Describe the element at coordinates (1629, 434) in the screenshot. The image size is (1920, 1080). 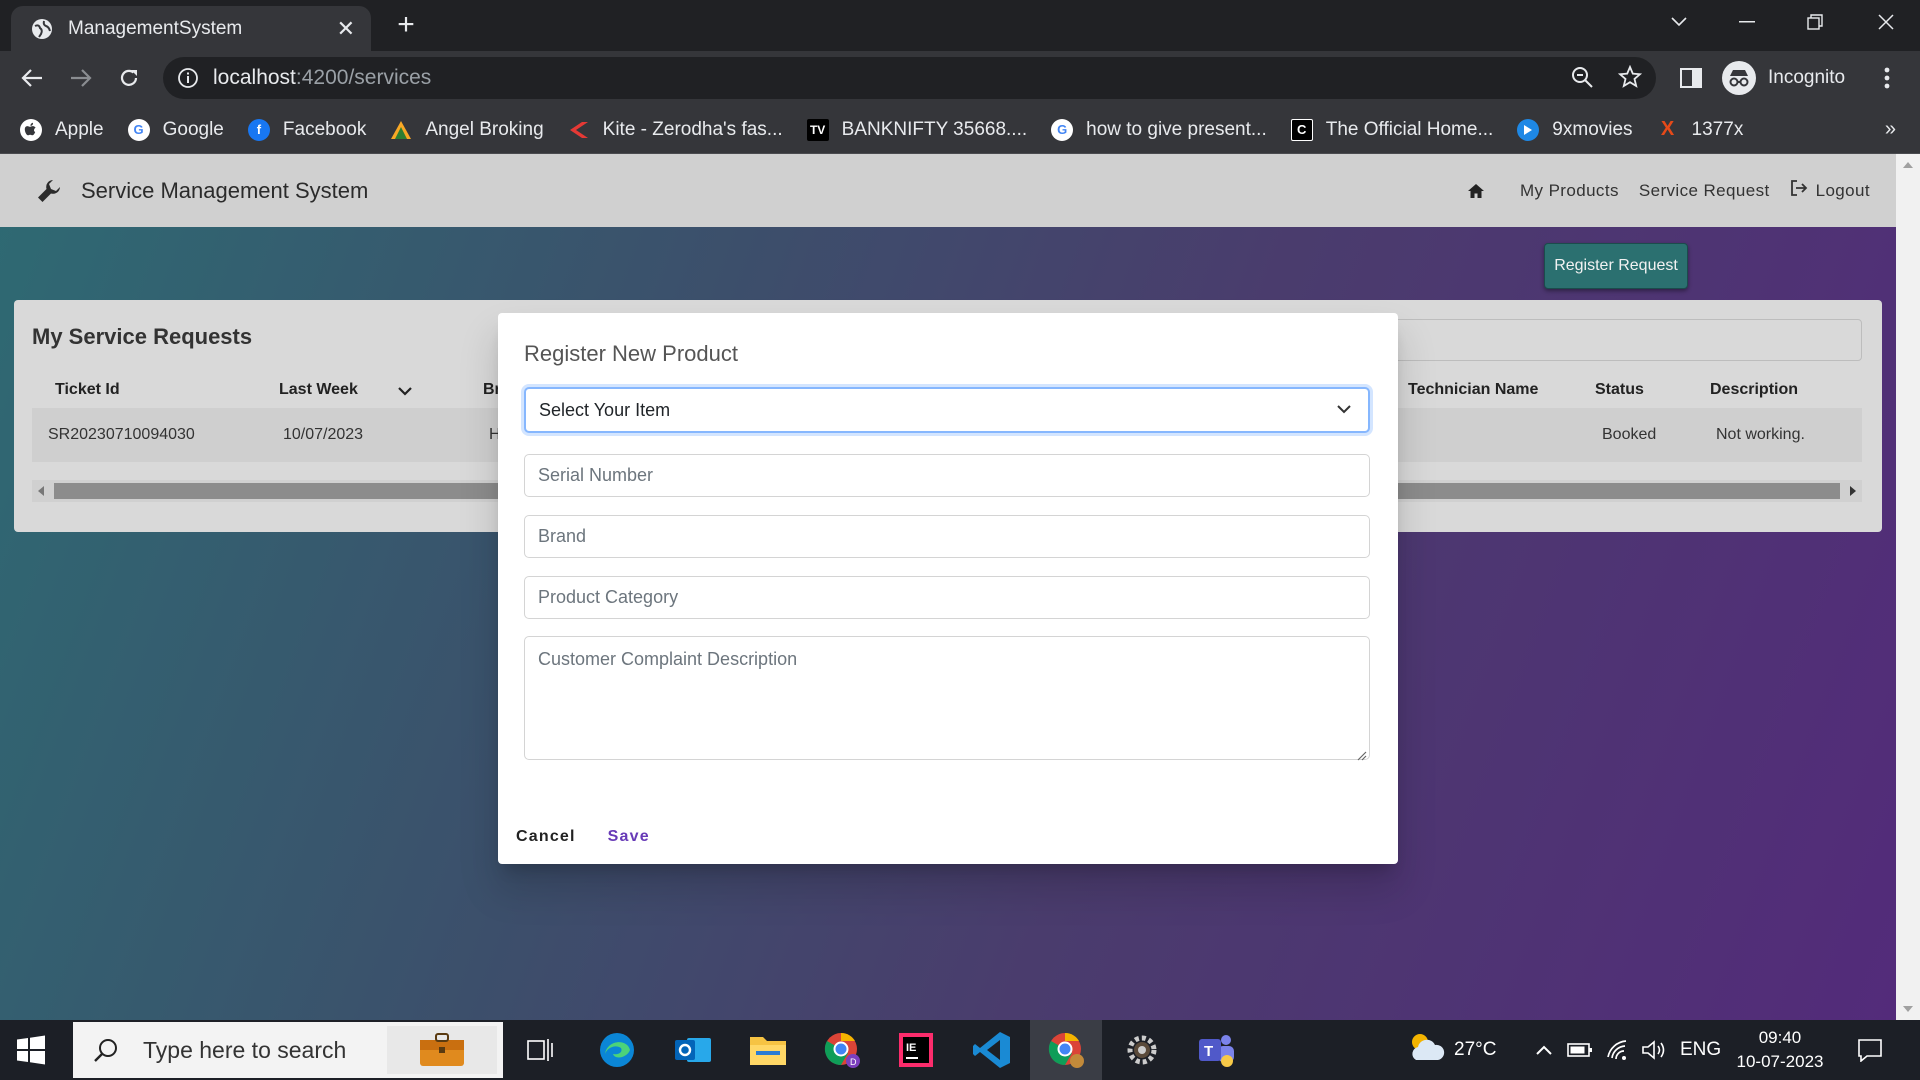
I see `cell-status: Booked` at that location.